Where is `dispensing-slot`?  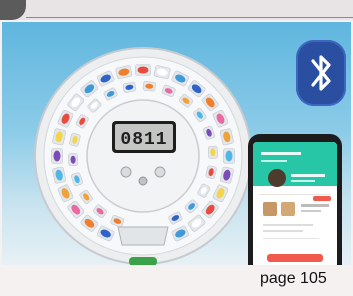 dispensing-slot is located at coordinates (143, 236).